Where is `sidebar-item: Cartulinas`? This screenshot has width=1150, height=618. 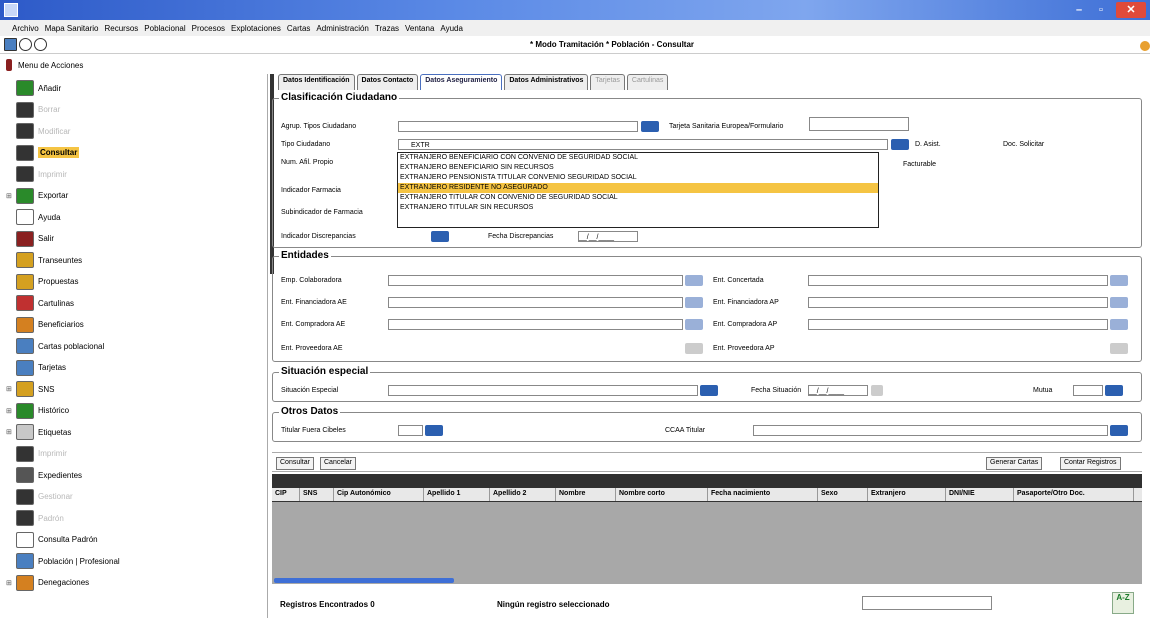
sidebar-item: Cartulinas is located at coordinates (40, 303).